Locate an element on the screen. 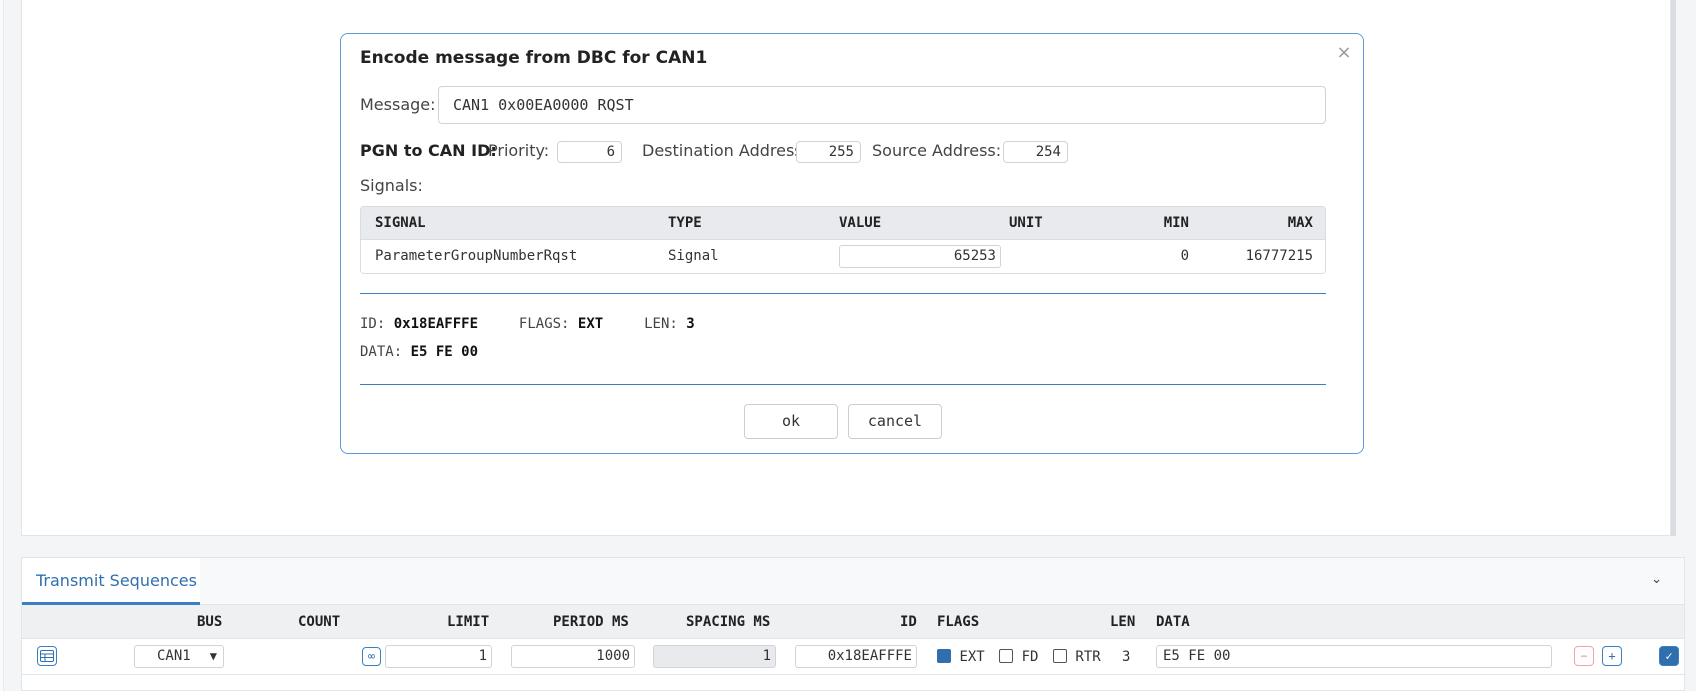  col-data: DATA is located at coordinates (1173, 622).